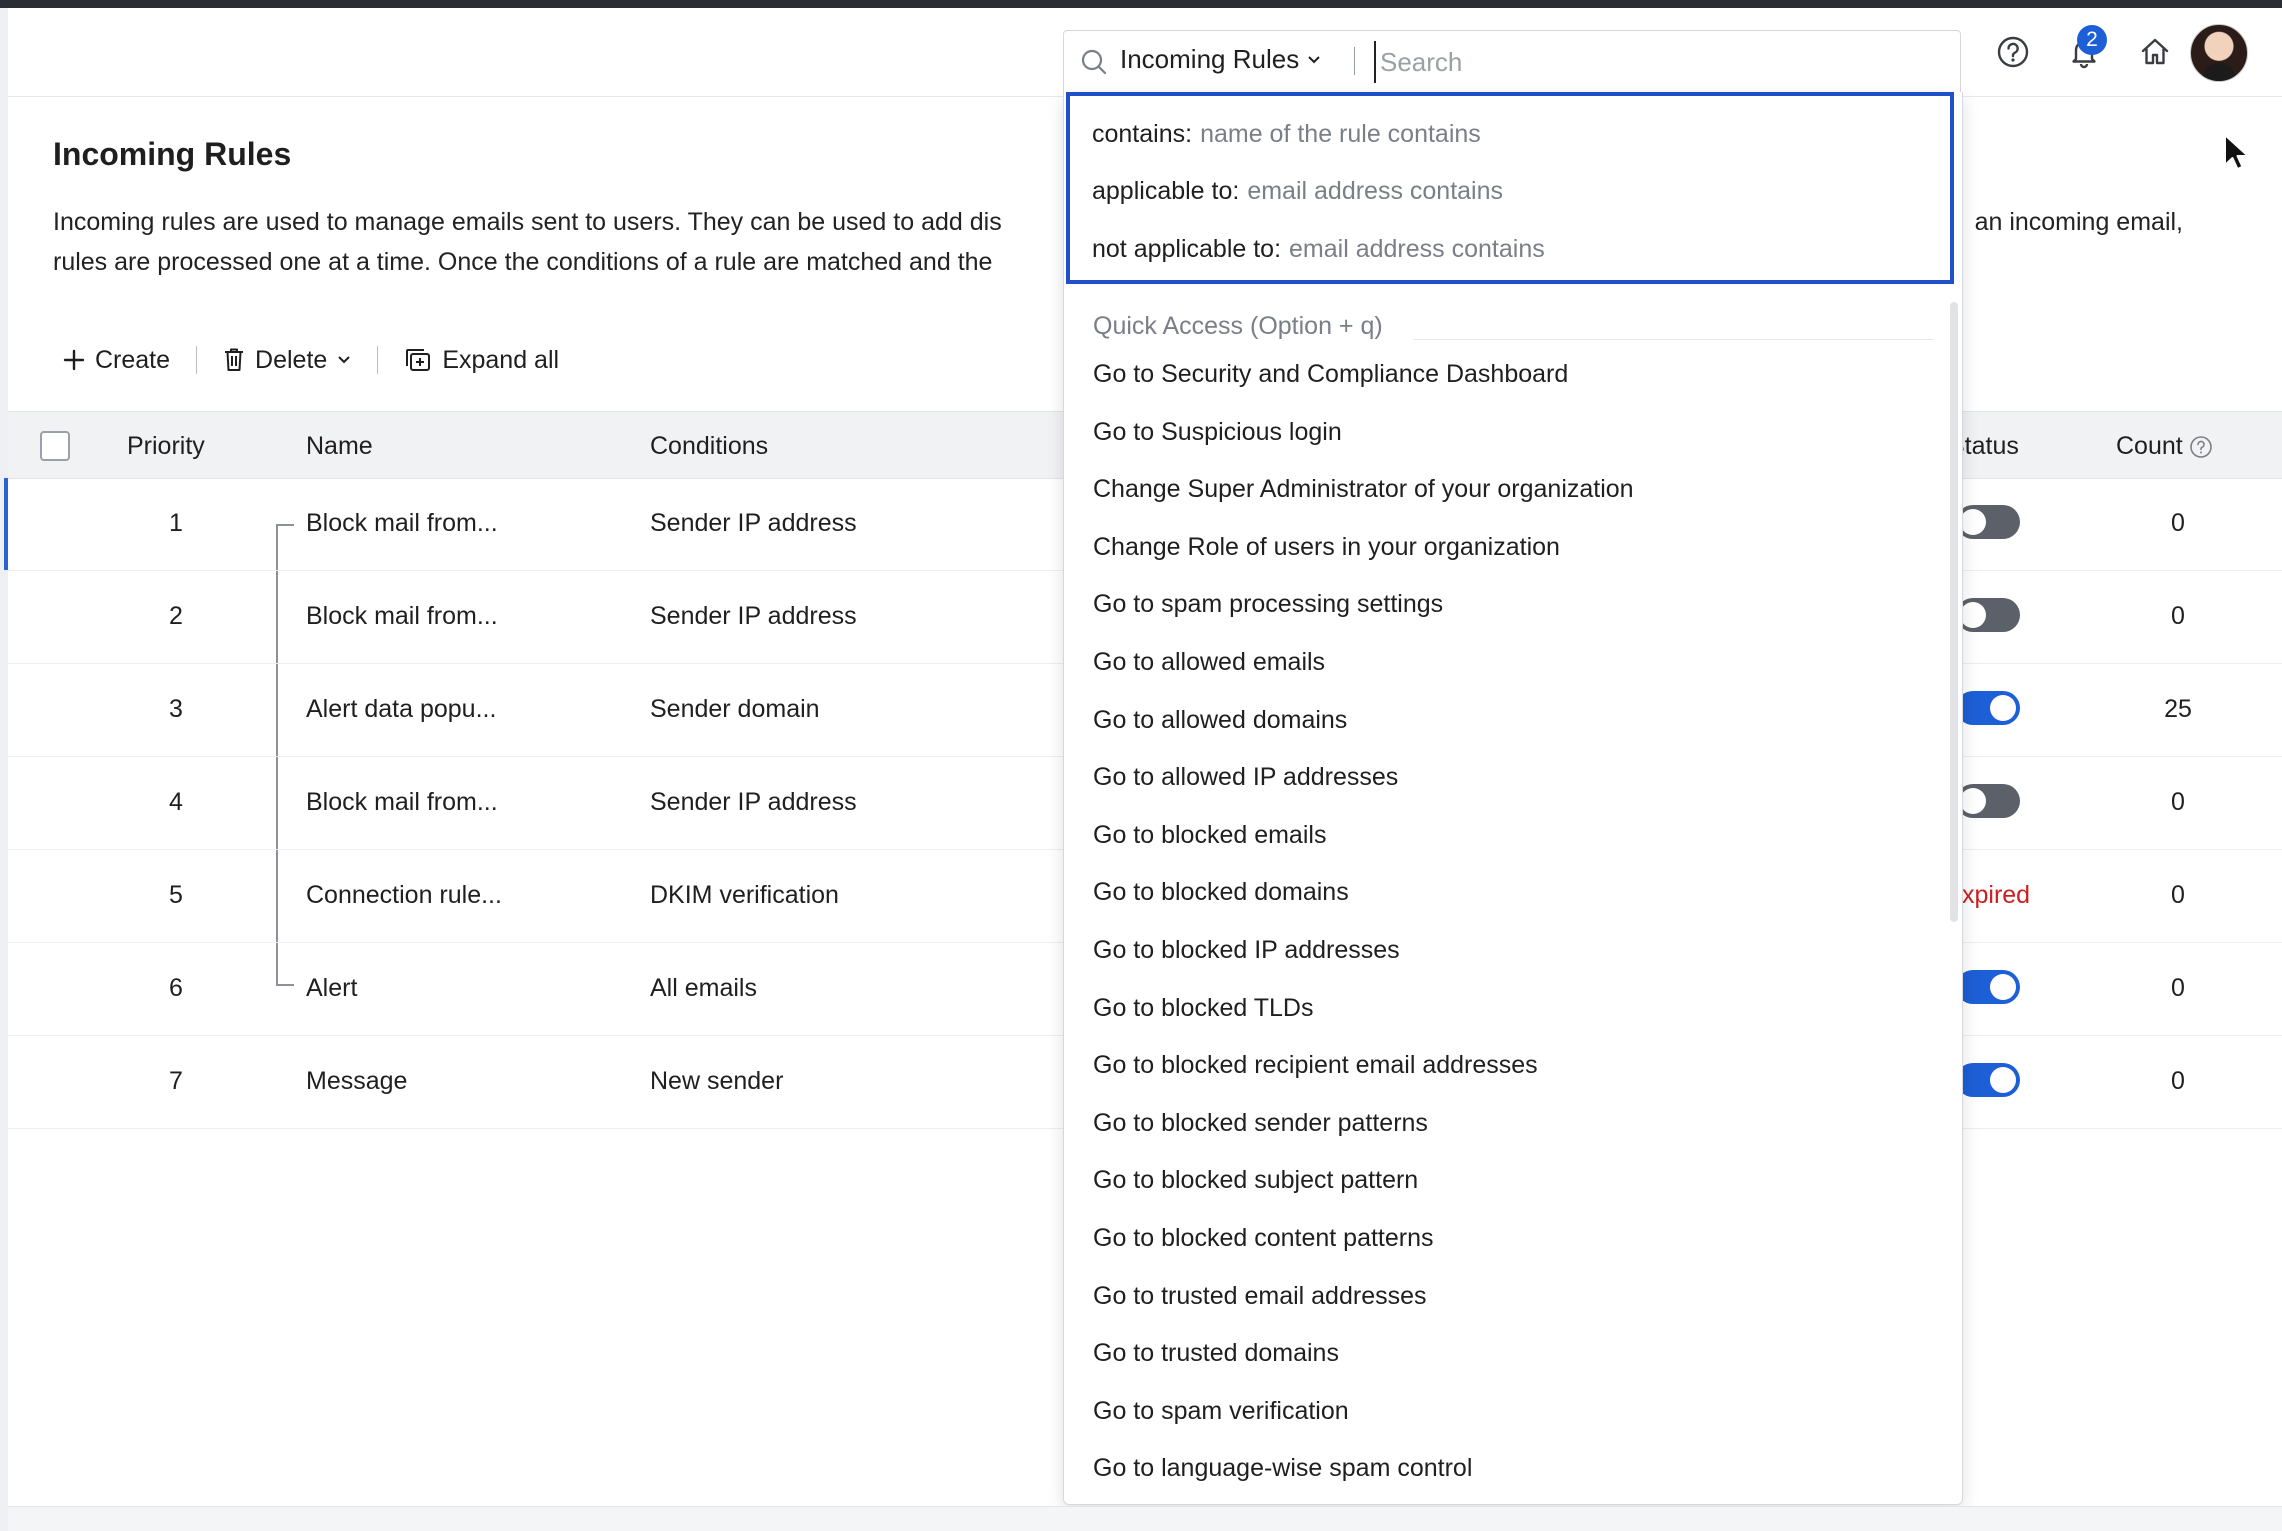 This screenshot has width=2282, height=1531. What do you see at coordinates (1996, 895) in the screenshot?
I see `status-expired-label: xpired` at bounding box center [1996, 895].